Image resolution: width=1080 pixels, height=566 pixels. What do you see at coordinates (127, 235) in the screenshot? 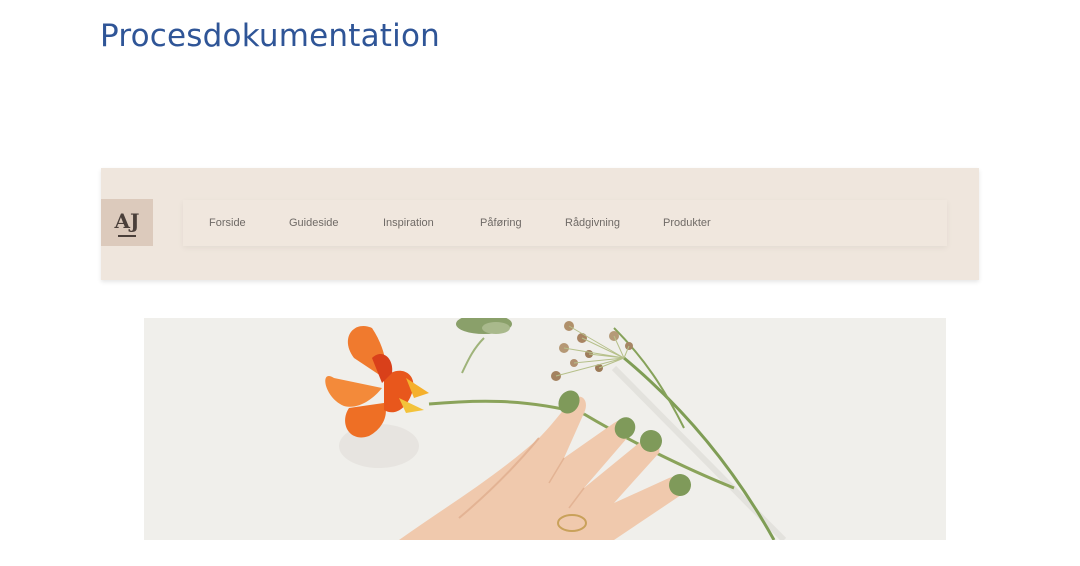
I see `logo-underline` at bounding box center [127, 235].